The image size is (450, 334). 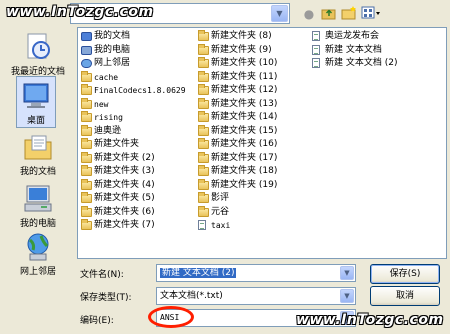 I want to click on place-recent-documents: 我最近的文档, so click(x=38, y=54).